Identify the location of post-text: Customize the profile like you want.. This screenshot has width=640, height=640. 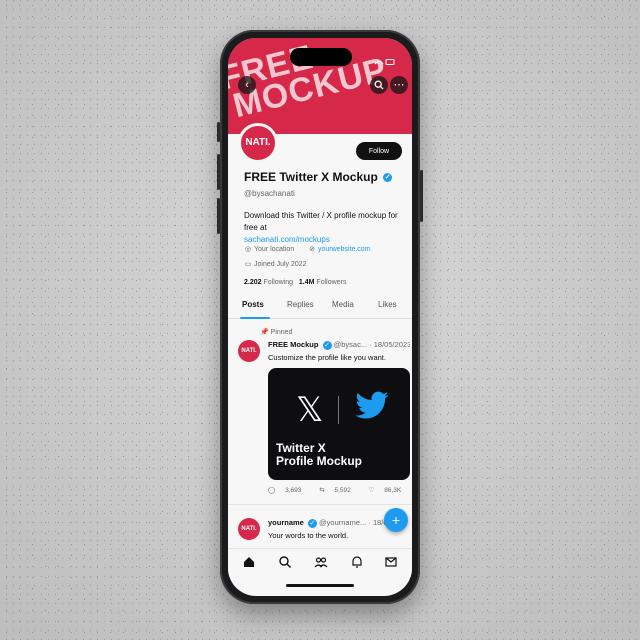
(327, 357).